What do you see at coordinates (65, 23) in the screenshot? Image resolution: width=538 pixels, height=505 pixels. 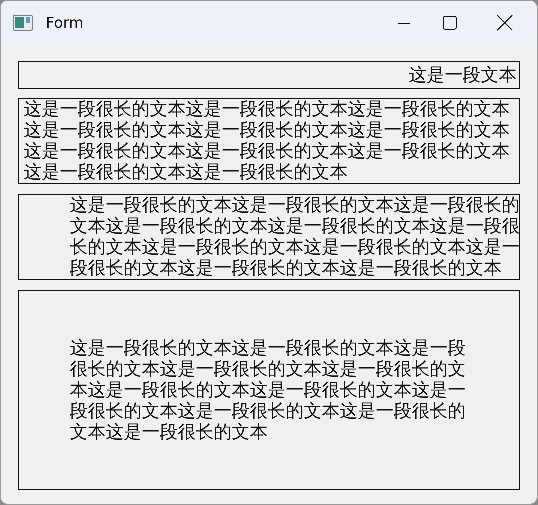 I see `window-title: Form` at bounding box center [65, 23].